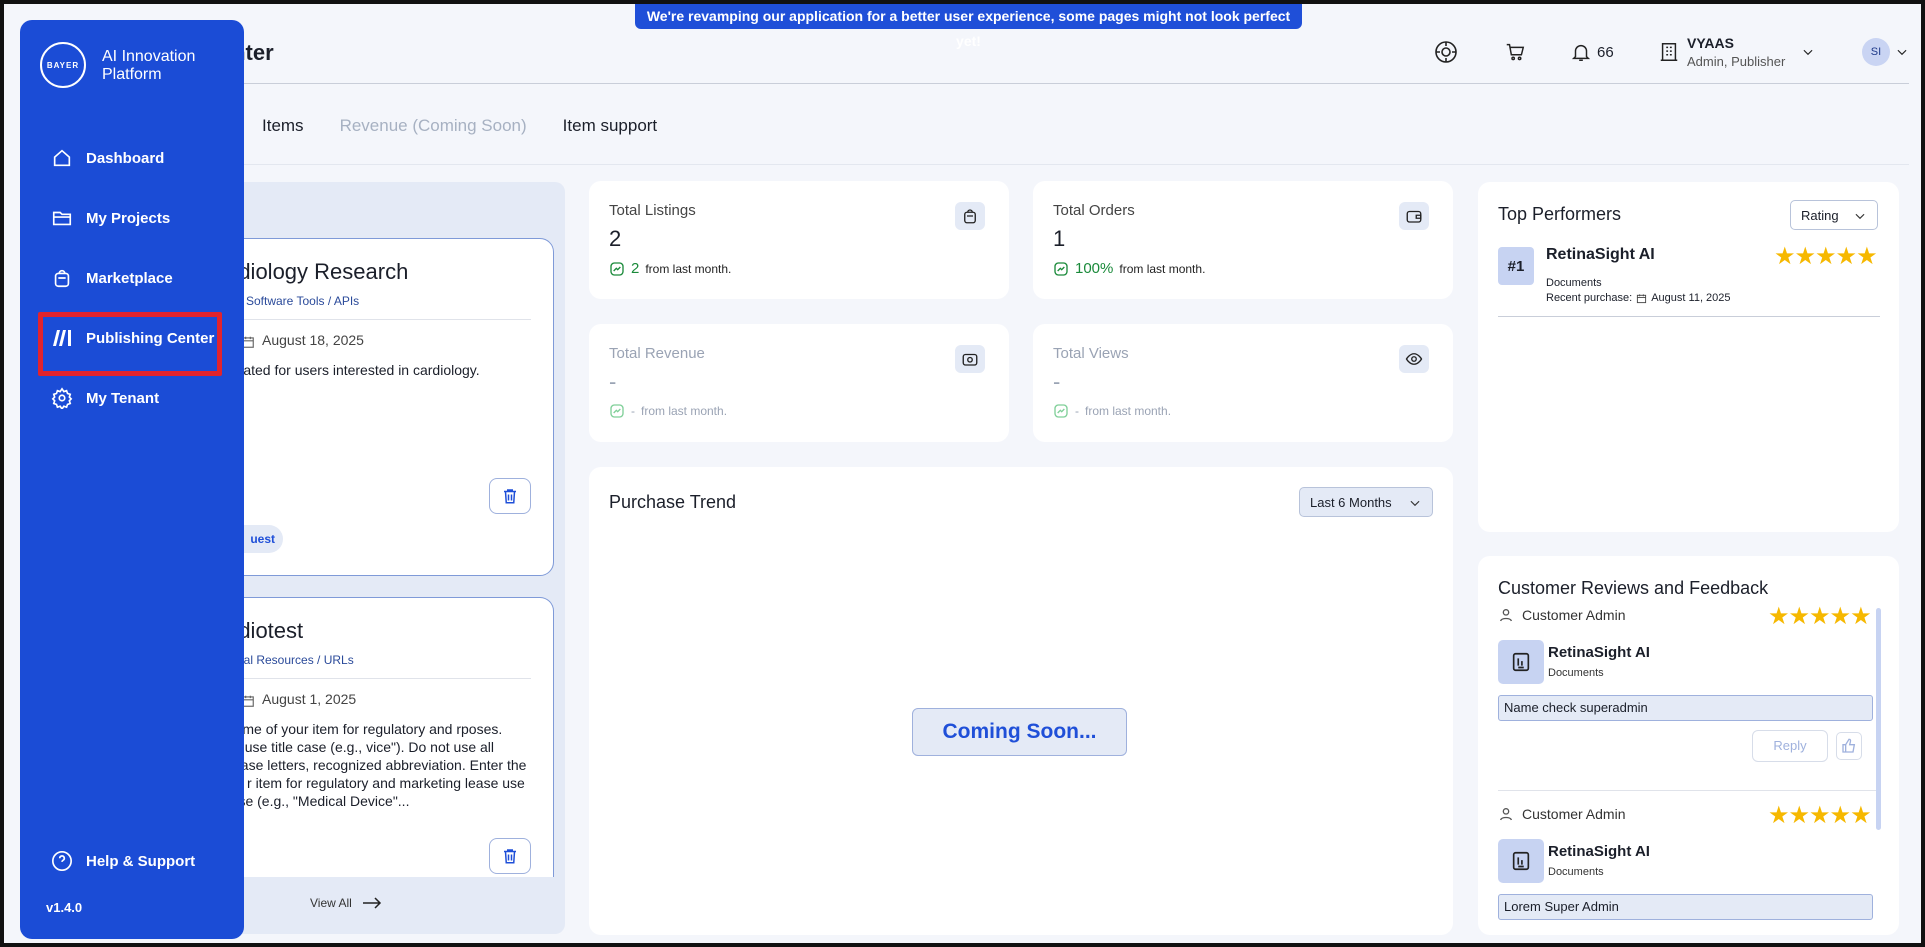  I want to click on brand-line-2: Platform, so click(132, 74).